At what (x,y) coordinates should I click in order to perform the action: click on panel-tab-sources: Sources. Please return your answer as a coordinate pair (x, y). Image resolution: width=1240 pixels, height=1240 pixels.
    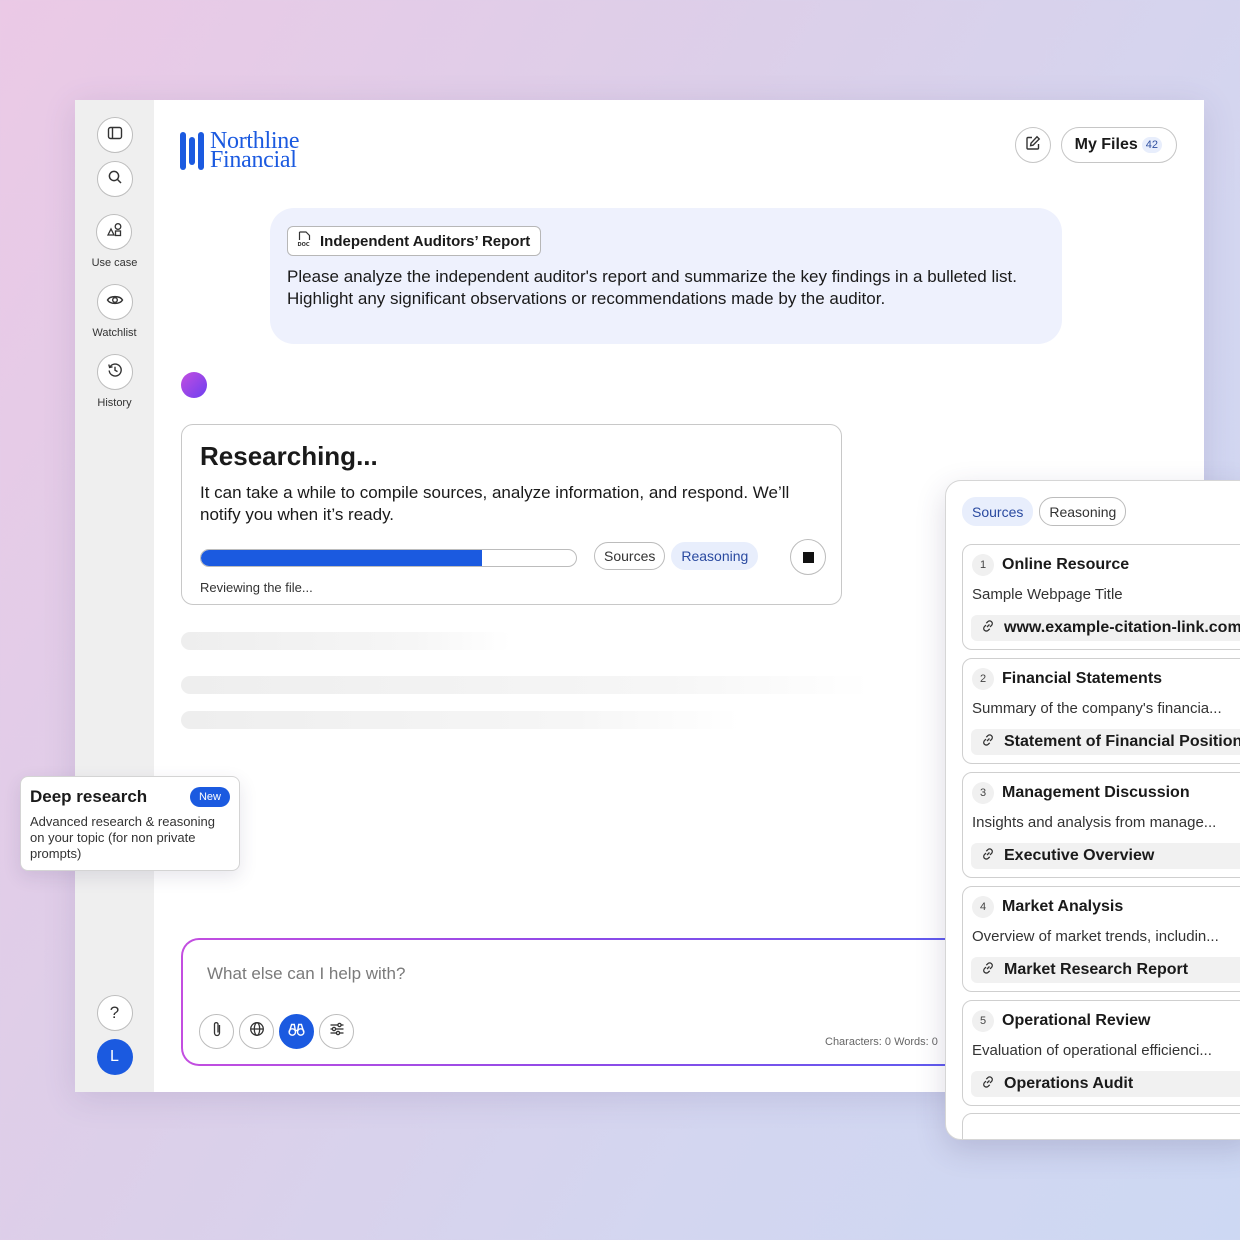
    Looking at the image, I should click on (998, 511).